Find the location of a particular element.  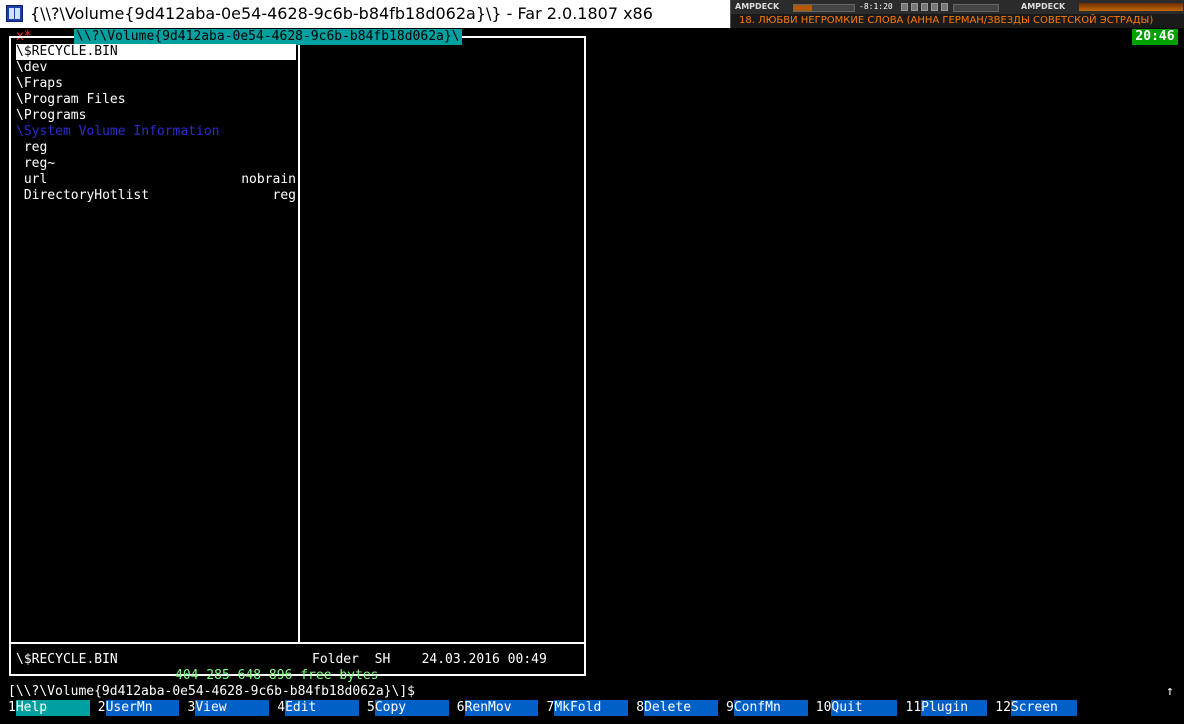

fkey-delete: 8 Delete is located at coordinates (677, 708).